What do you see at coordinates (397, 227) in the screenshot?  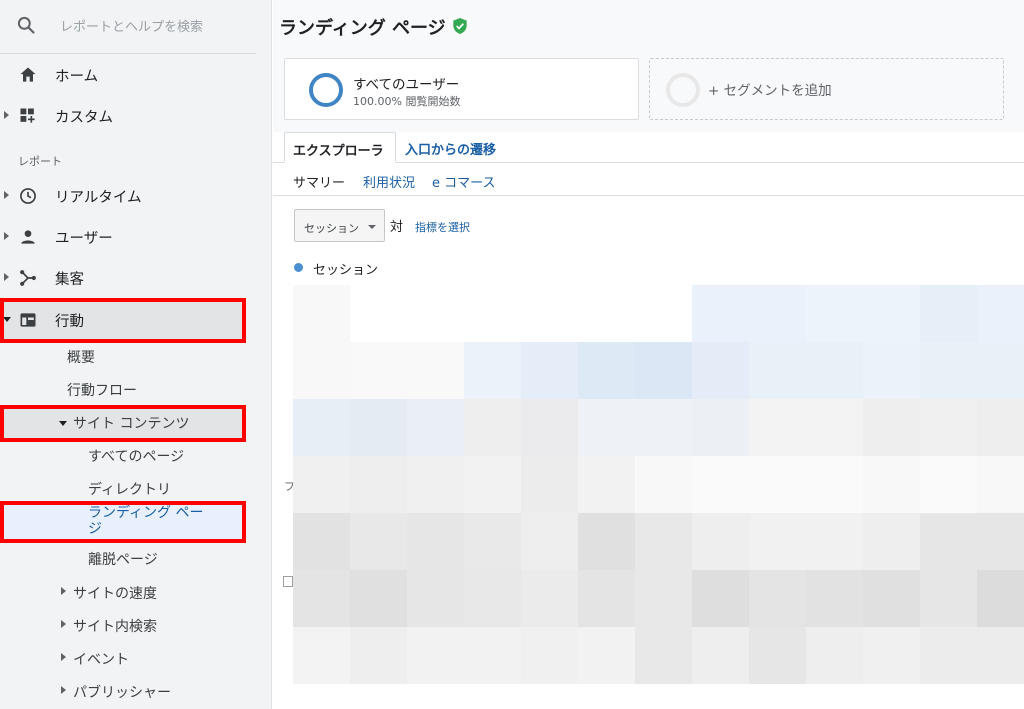 I see `versus-label: 対` at bounding box center [397, 227].